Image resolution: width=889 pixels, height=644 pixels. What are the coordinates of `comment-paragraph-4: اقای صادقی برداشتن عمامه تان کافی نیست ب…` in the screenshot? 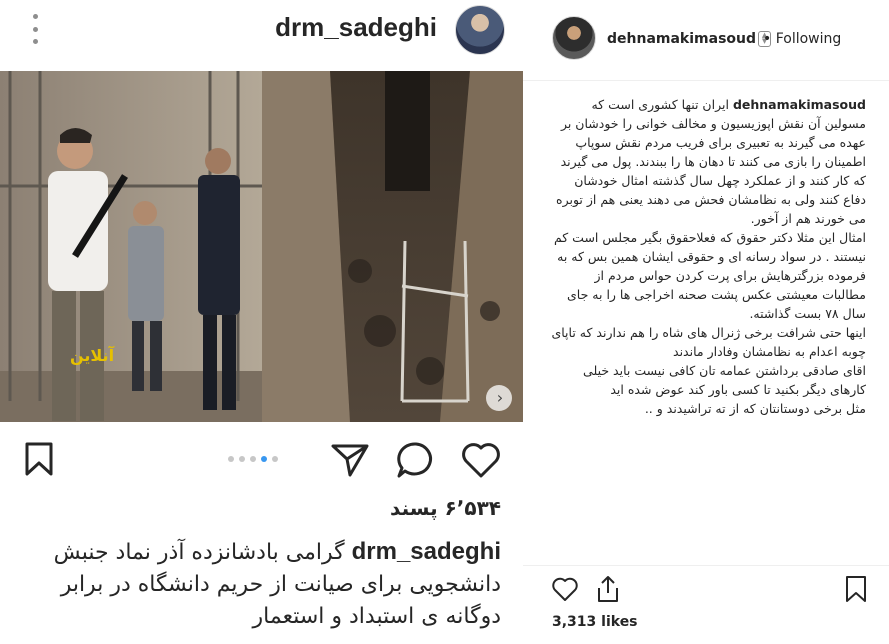 It's located at (724, 380).